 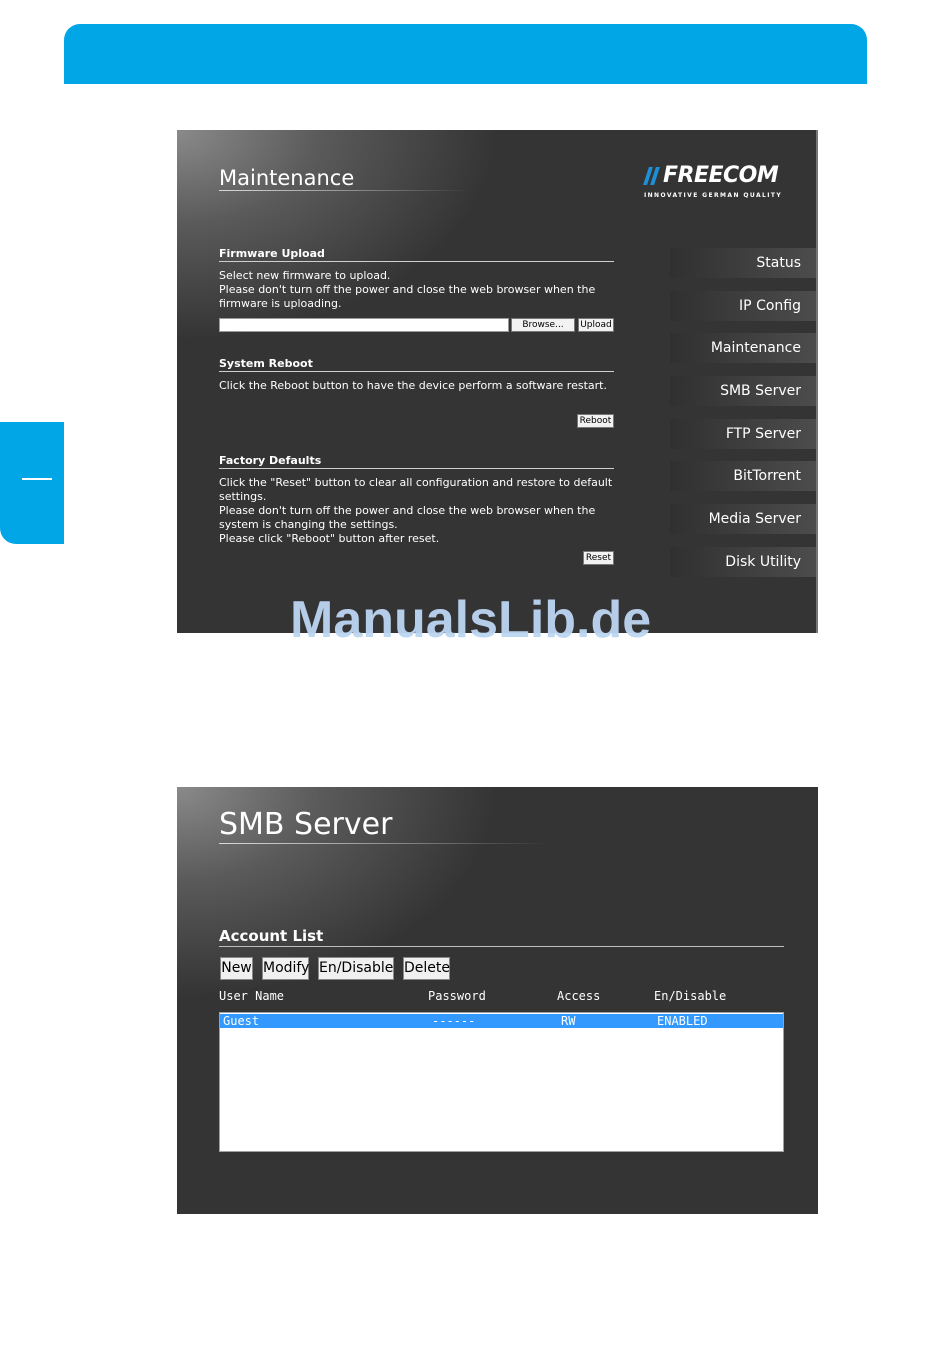 What do you see at coordinates (579, 996) in the screenshot?
I see `column-access: Access` at bounding box center [579, 996].